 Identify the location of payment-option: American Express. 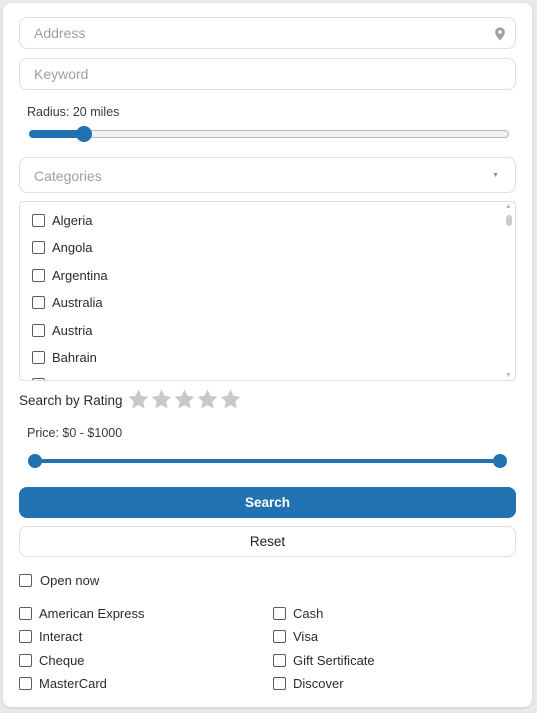
(81, 613).